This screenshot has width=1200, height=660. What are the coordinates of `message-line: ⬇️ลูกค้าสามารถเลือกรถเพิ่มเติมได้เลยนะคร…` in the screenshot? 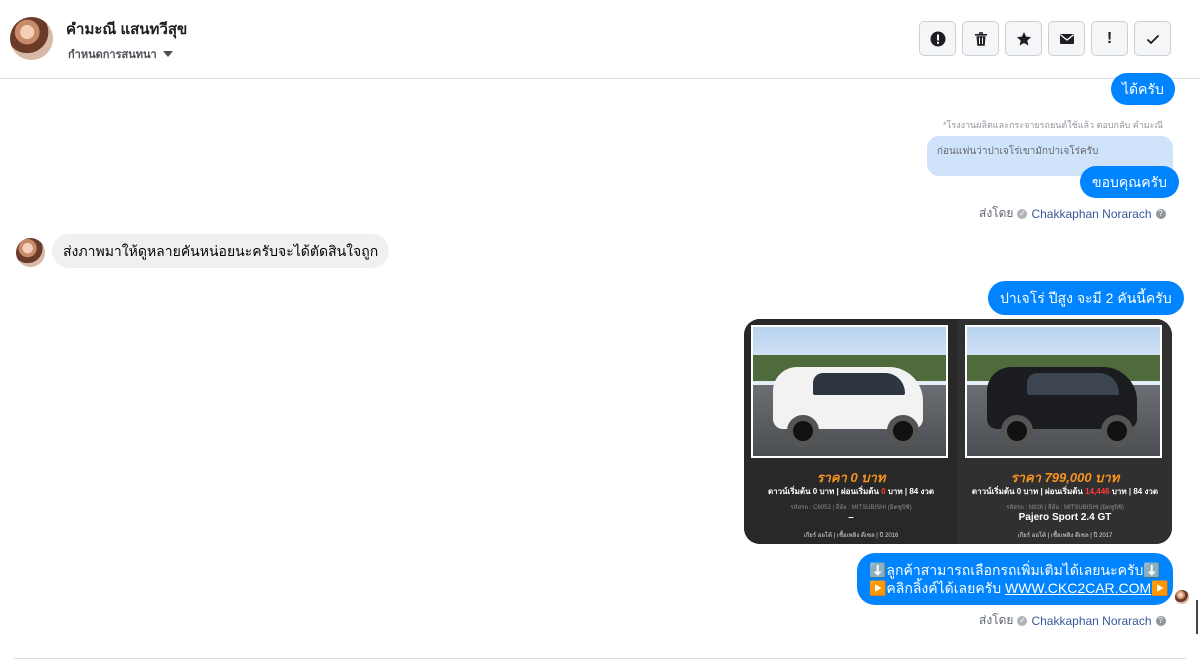 It's located at (1015, 570).